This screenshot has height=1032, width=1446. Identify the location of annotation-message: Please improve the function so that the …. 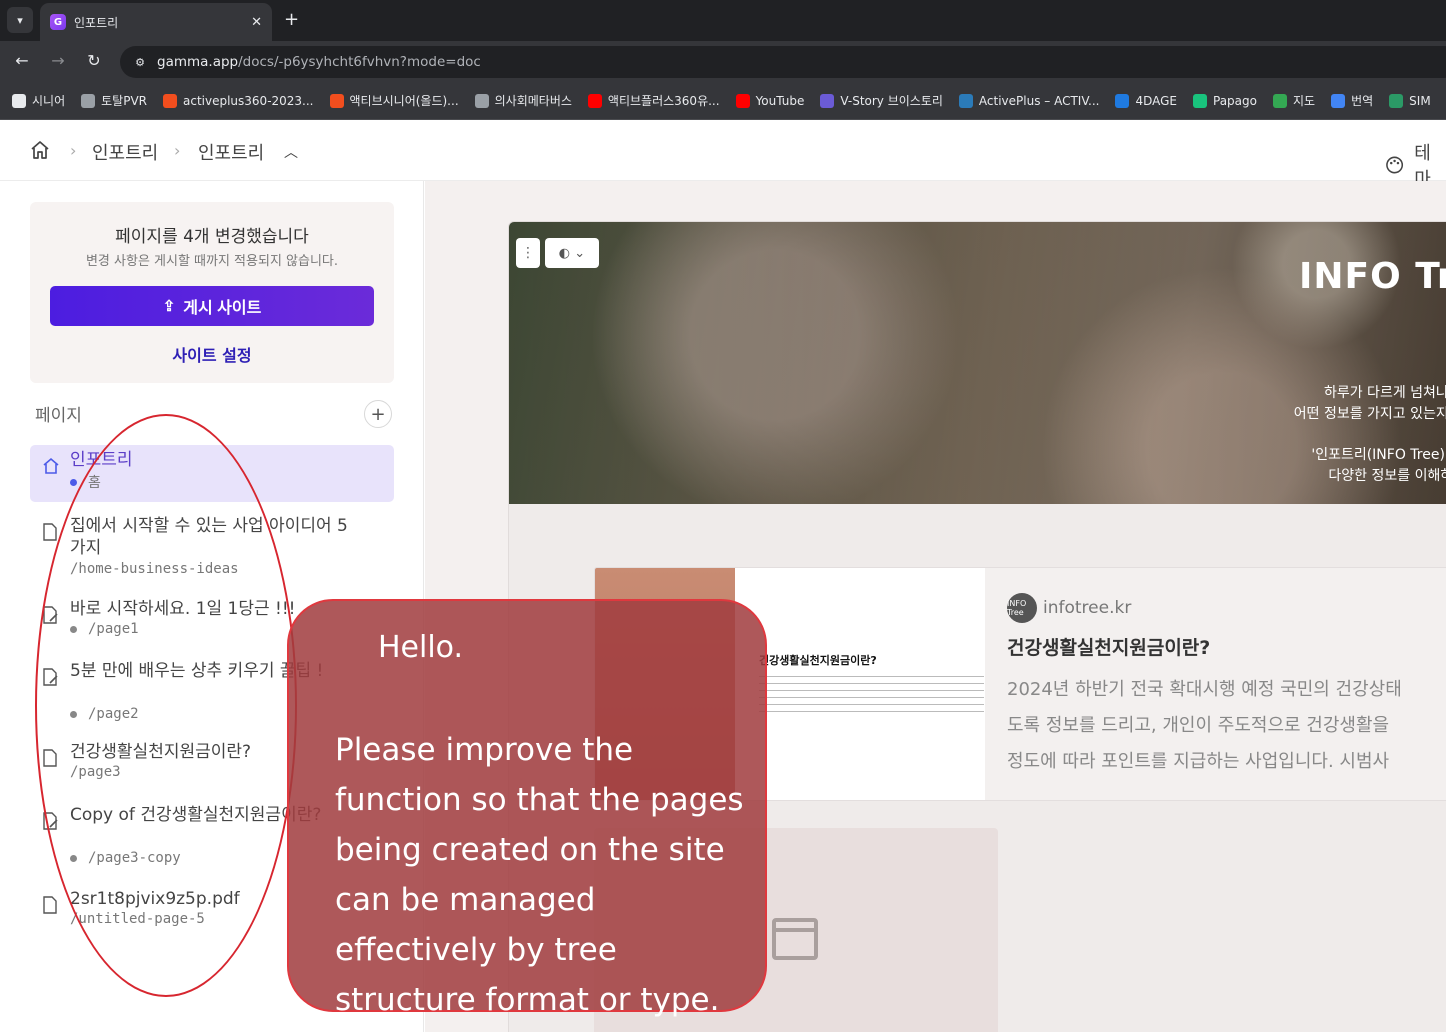
(539, 875).